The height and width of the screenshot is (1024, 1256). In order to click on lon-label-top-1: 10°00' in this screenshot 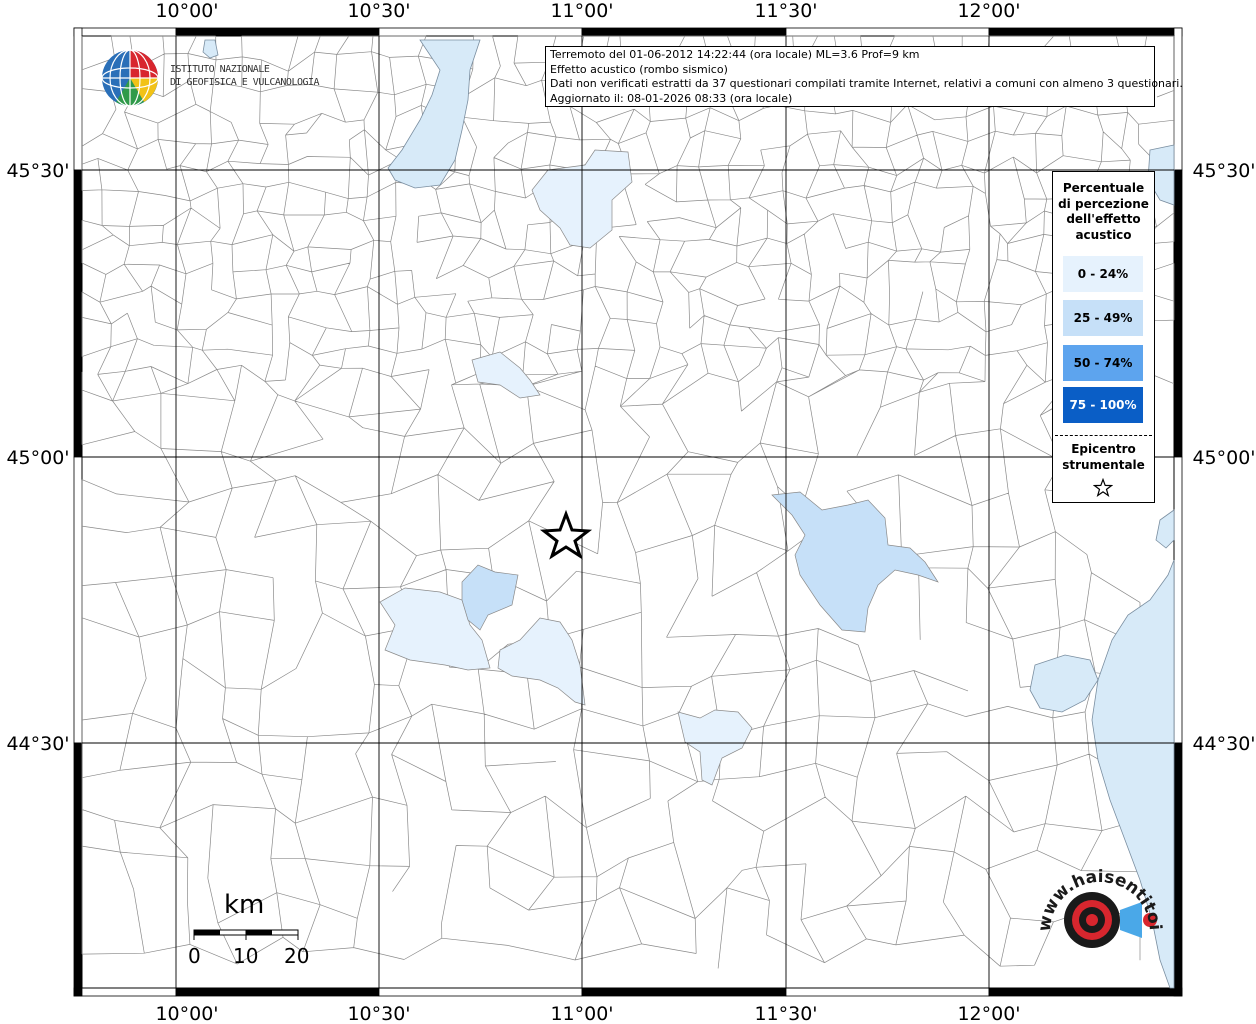, I will do `click(186, 11)`.